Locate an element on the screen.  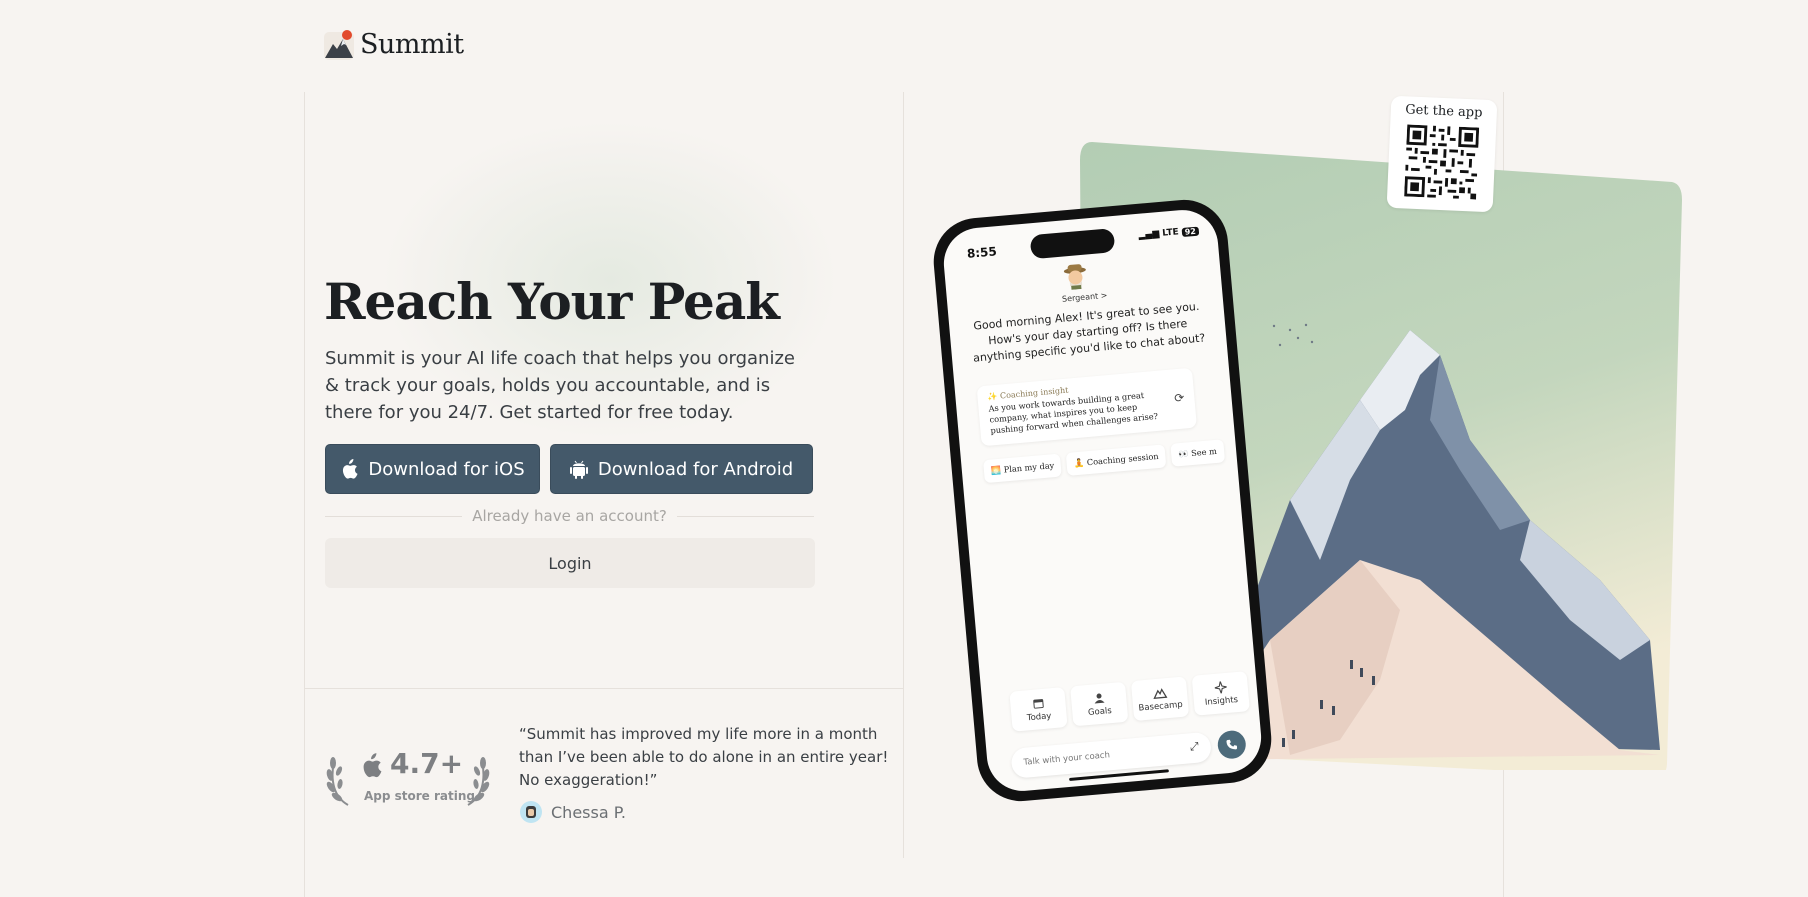
call-button is located at coordinates (1231, 744).